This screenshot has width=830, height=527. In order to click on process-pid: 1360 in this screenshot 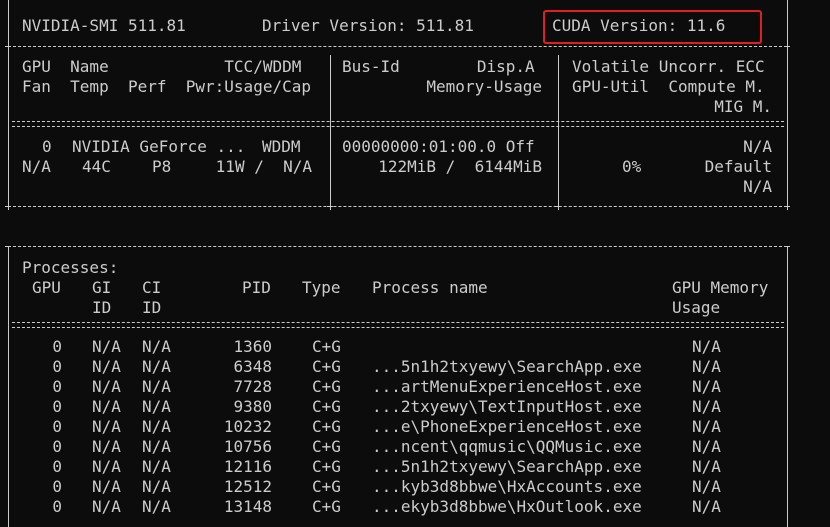, I will do `click(252, 346)`.